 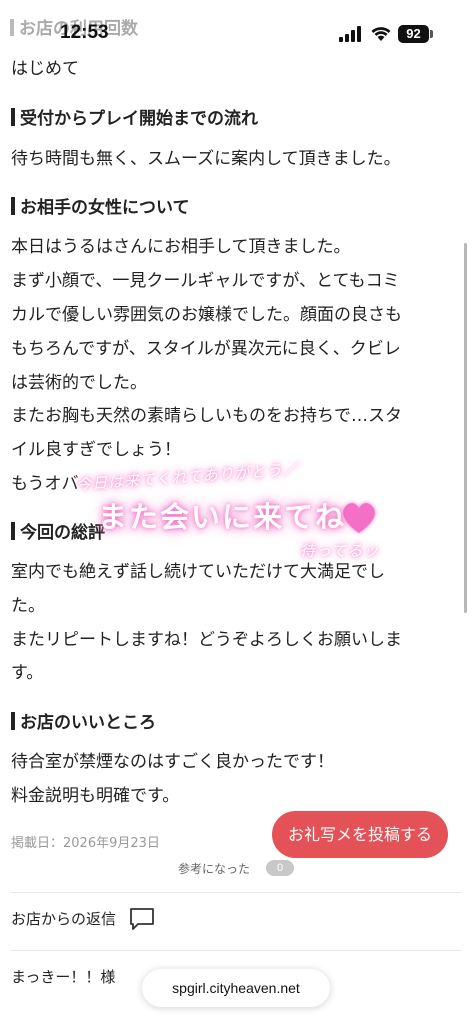 What do you see at coordinates (84, 32) in the screenshot?
I see `clock: 12:53` at bounding box center [84, 32].